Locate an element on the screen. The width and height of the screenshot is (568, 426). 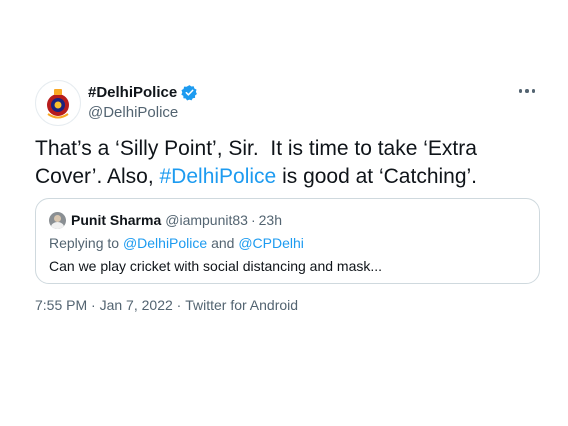
replying-to-line: Replying to @DelhiPolice and @CPDelhi is located at coordinates (176, 243).